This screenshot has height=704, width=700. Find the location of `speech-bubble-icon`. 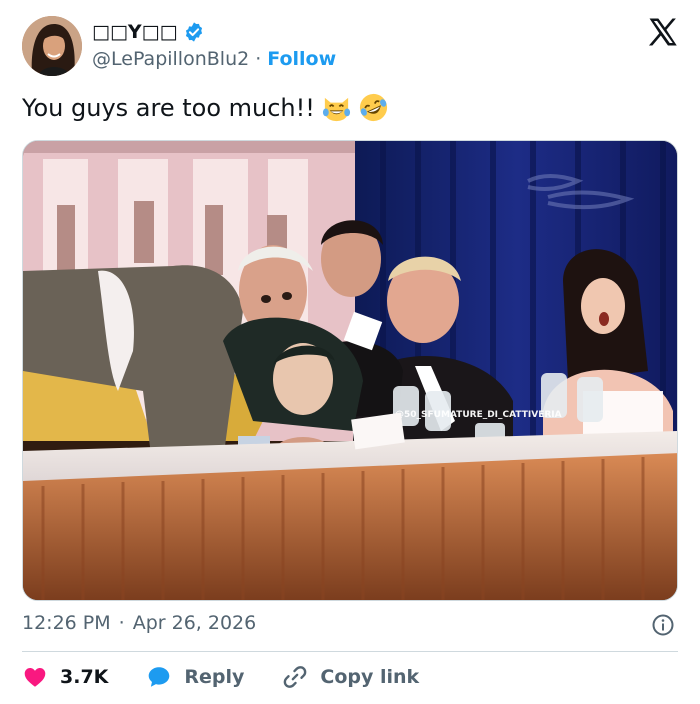

speech-bubble-icon is located at coordinates (159, 677).